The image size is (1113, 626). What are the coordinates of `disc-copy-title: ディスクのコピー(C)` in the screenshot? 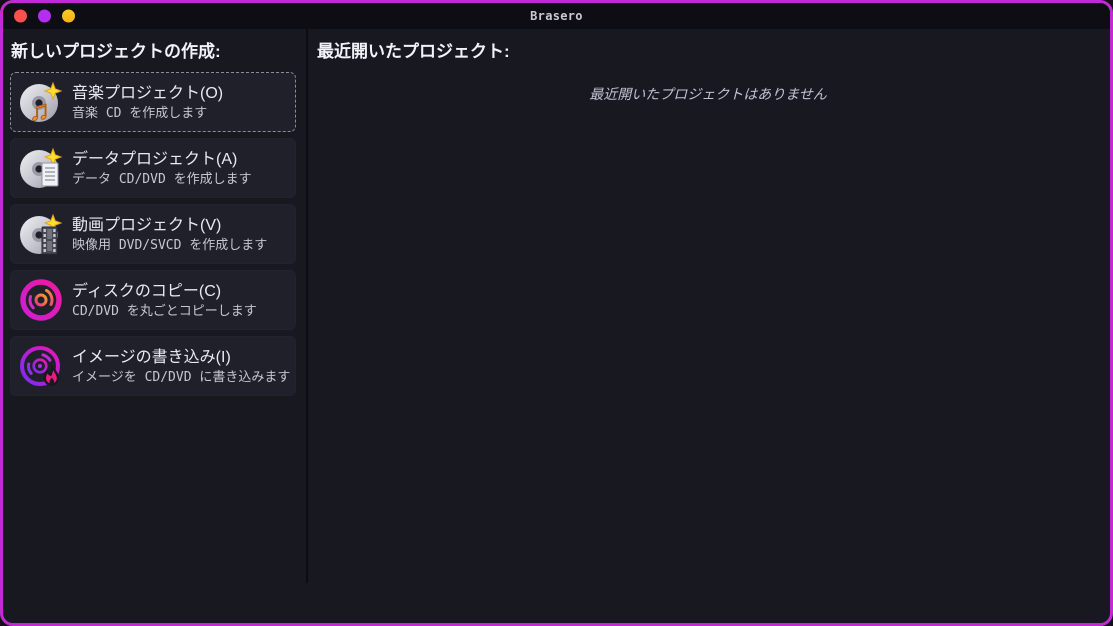 It's located at (147, 291).